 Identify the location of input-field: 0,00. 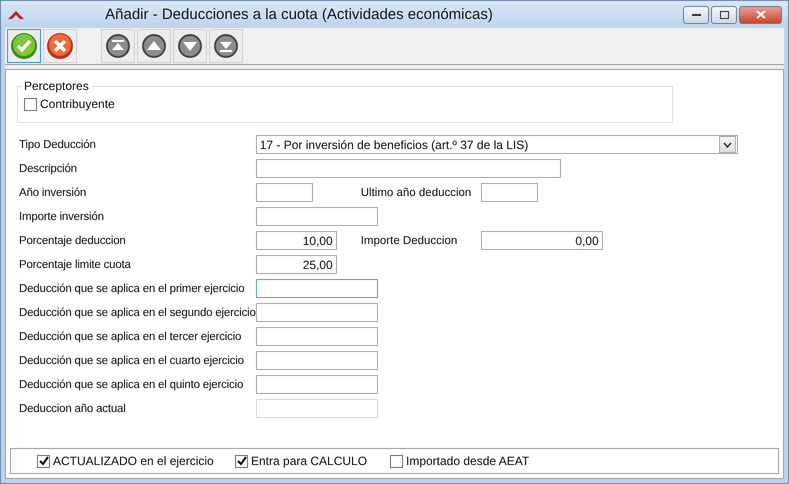
(541, 240).